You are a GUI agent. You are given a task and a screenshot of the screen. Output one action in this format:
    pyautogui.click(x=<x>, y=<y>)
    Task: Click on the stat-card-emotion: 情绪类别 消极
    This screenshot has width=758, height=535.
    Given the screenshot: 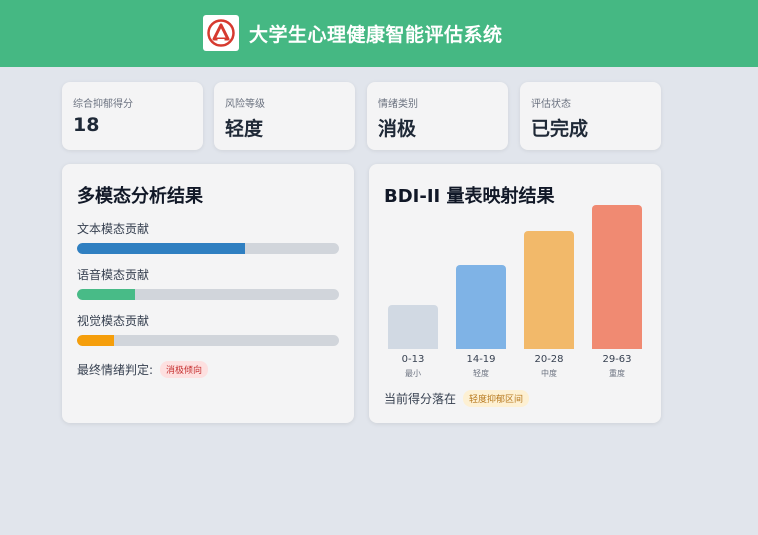 What is the action you would take?
    pyautogui.click(x=437, y=116)
    